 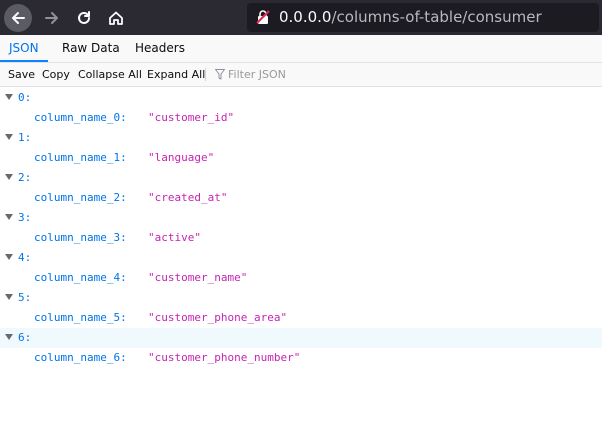 I want to click on array-index-row: 0:, so click(x=301, y=98).